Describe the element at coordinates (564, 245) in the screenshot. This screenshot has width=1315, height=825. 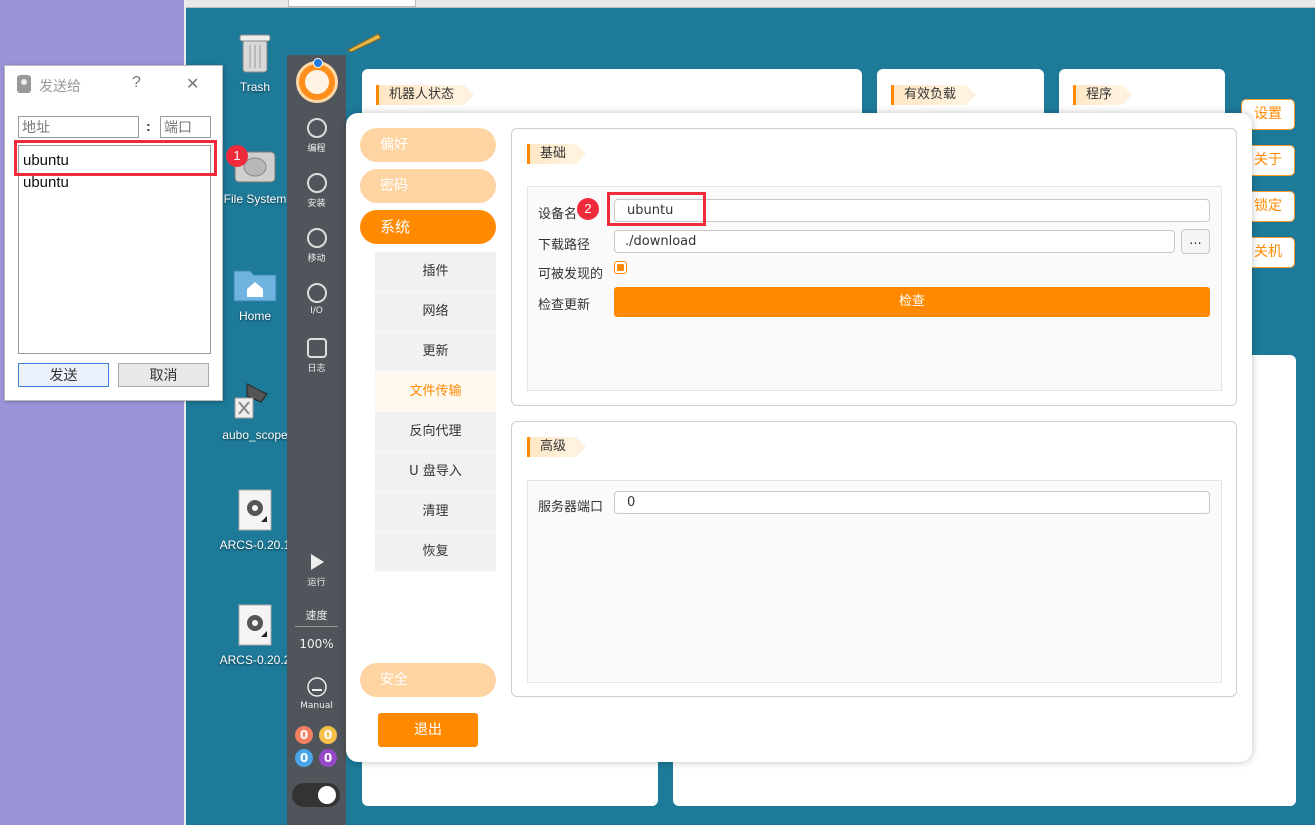
I see `download-path-label: 下载路径` at that location.